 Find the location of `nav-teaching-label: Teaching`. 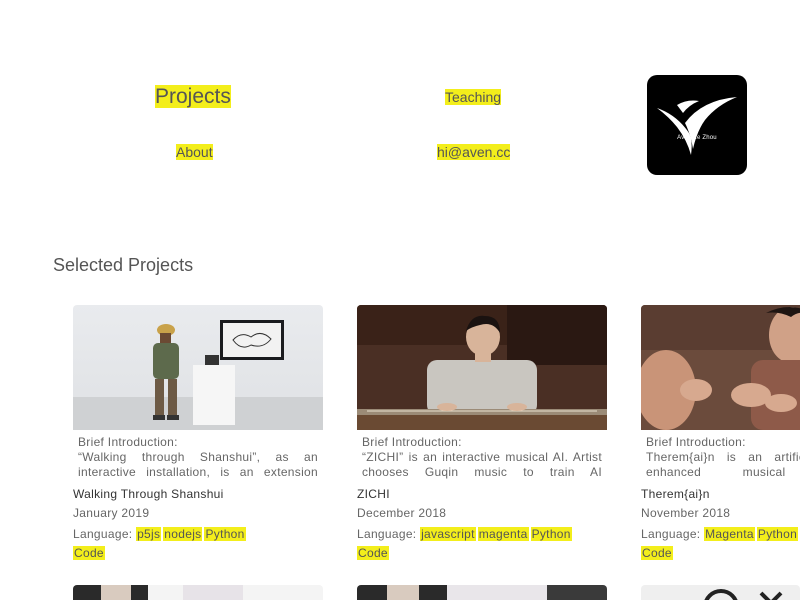

nav-teaching-label: Teaching is located at coordinates (473, 97).